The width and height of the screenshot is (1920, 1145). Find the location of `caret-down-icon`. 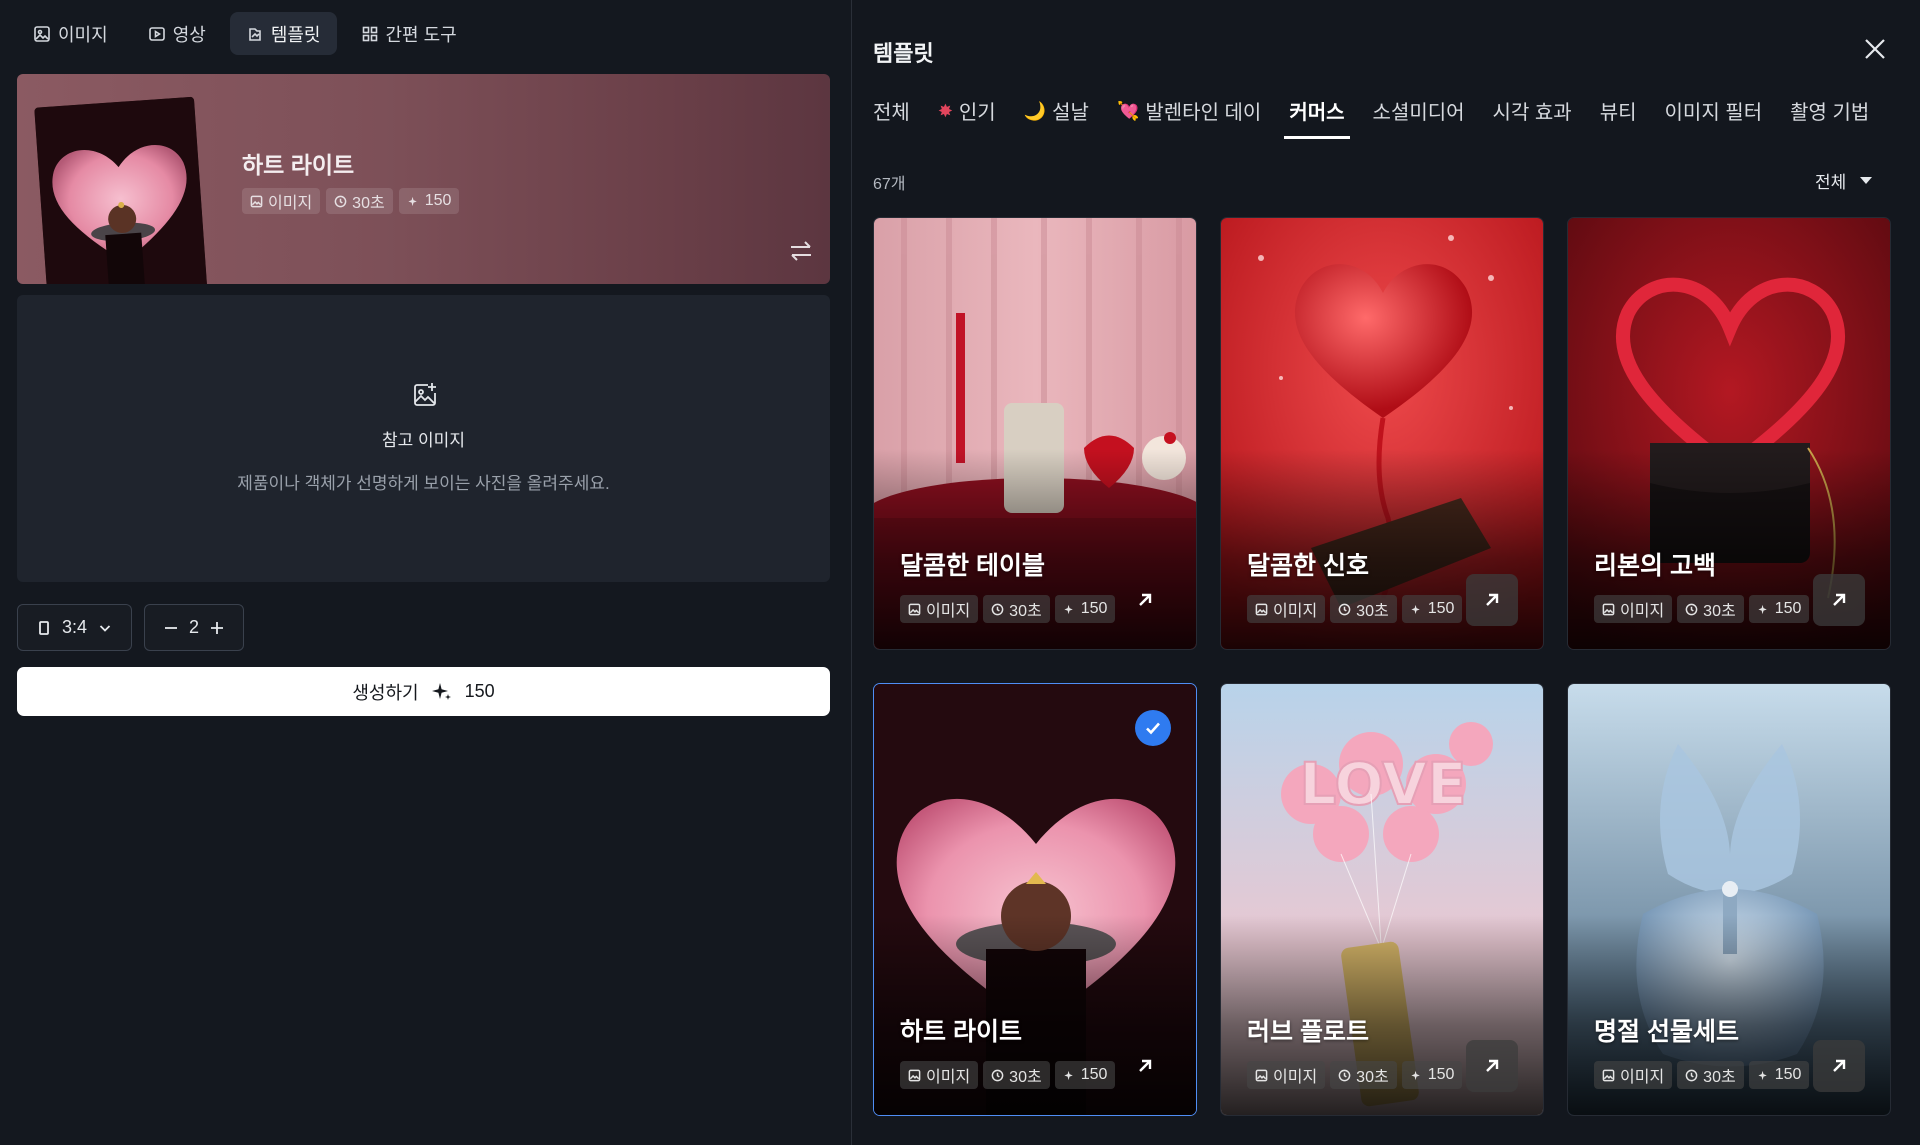

caret-down-icon is located at coordinates (1866, 180).